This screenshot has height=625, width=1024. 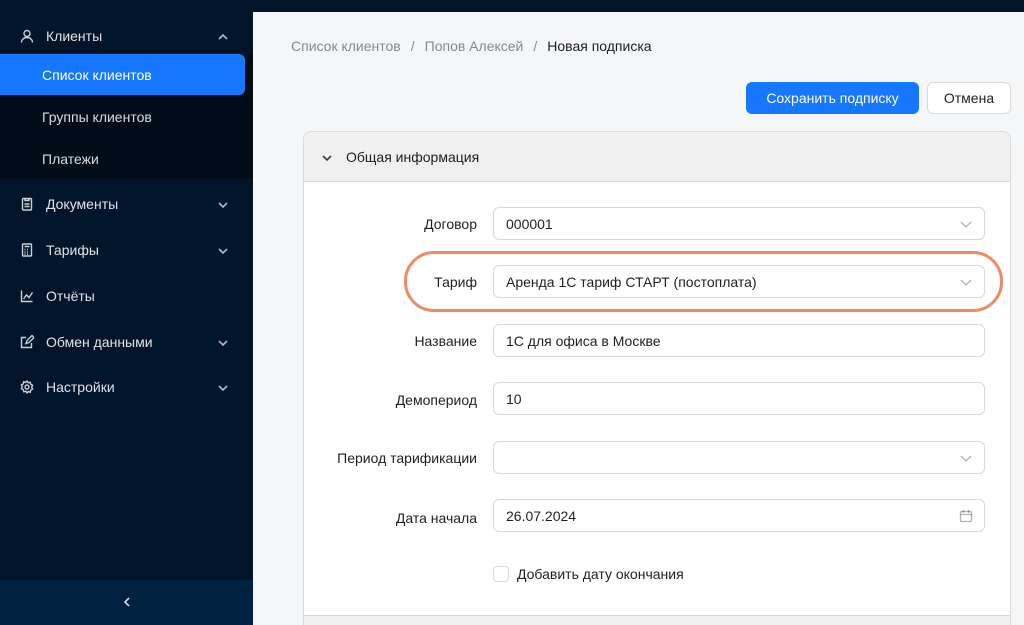 I want to click on menu-tariffs-label: Тарифы, so click(x=72, y=250).